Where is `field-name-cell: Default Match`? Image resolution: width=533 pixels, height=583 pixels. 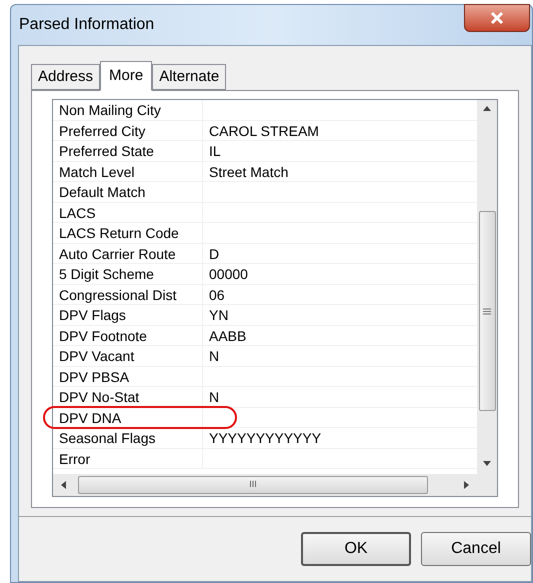 field-name-cell: Default Match is located at coordinates (128, 192).